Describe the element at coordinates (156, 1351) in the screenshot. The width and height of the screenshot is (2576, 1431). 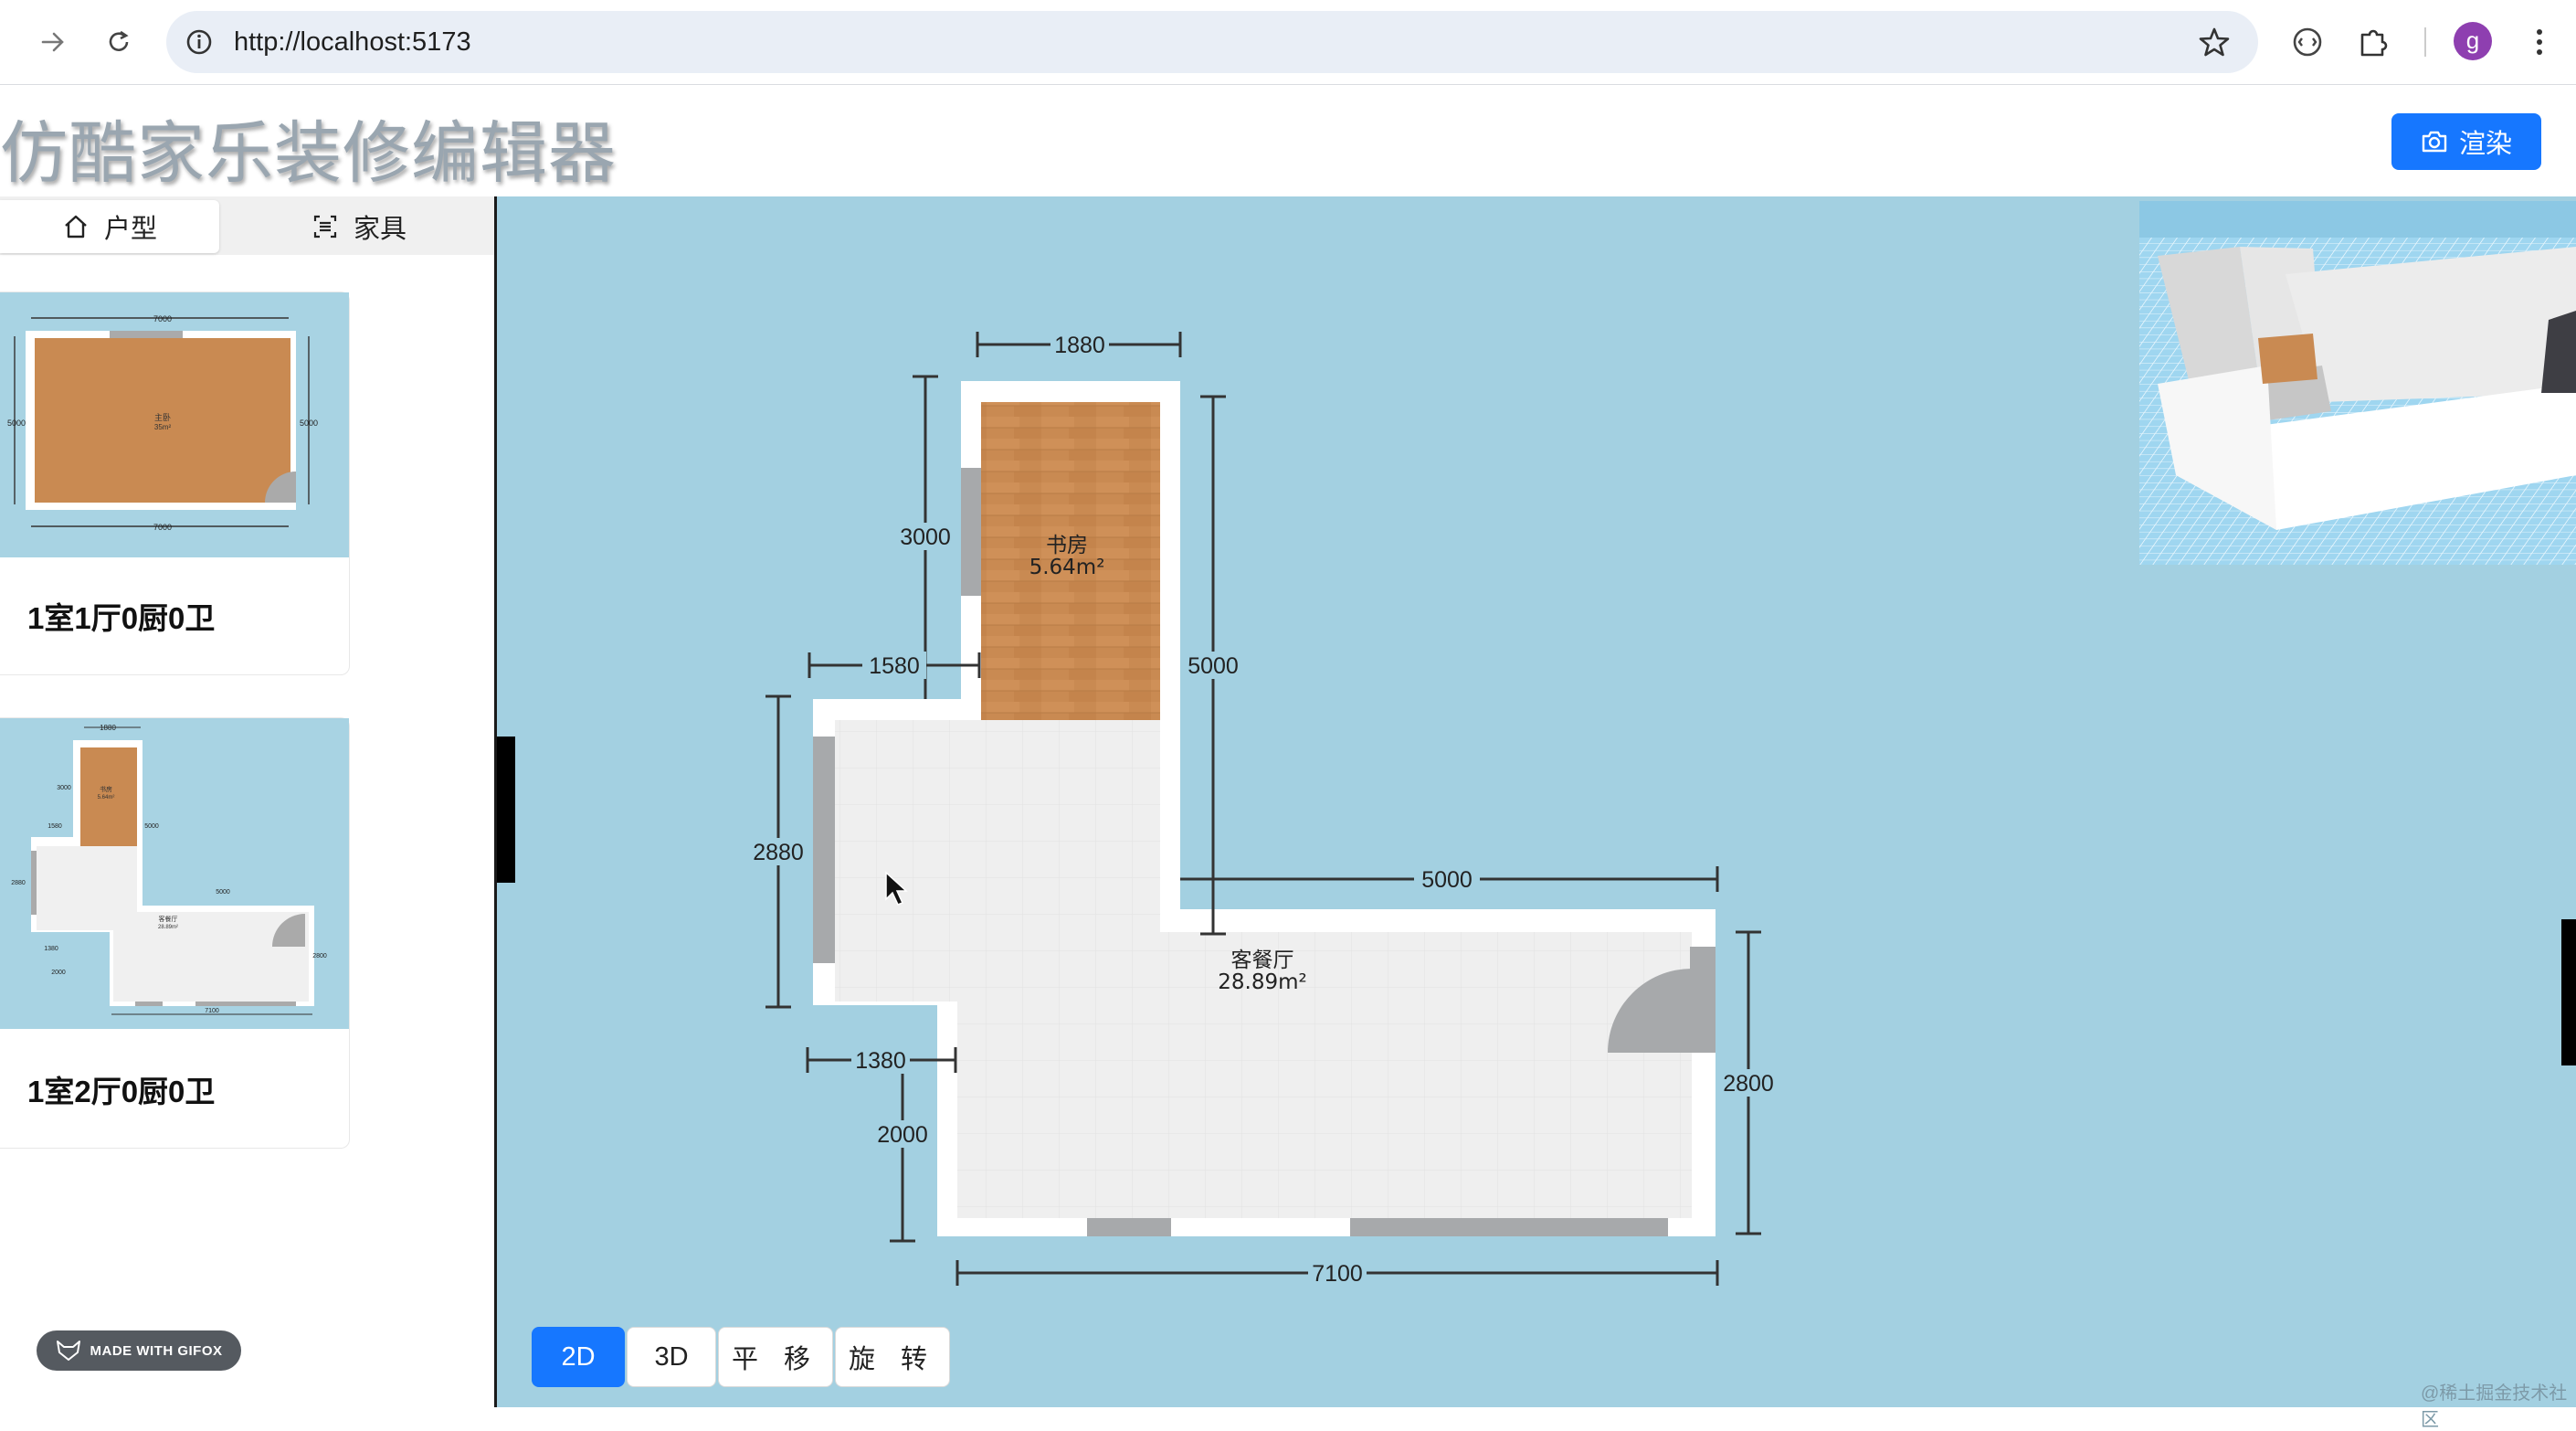
I see `gifox-text: MADE WITH GIFOX` at that location.